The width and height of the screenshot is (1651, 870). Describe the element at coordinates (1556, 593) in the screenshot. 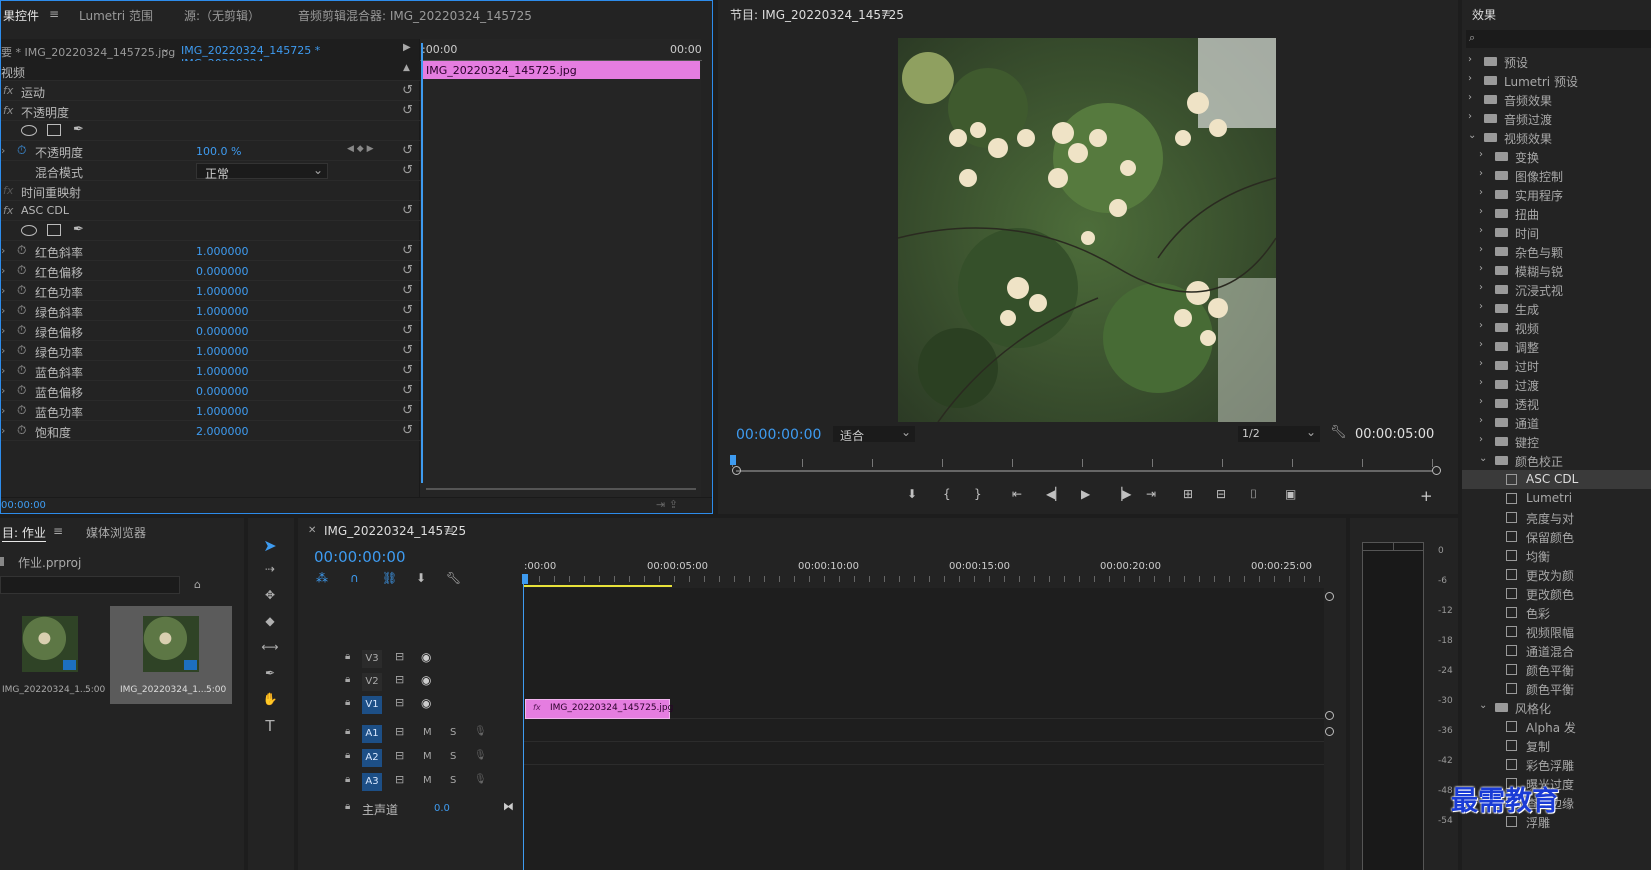

I see `effects-tree-item: 更改颜色` at that location.